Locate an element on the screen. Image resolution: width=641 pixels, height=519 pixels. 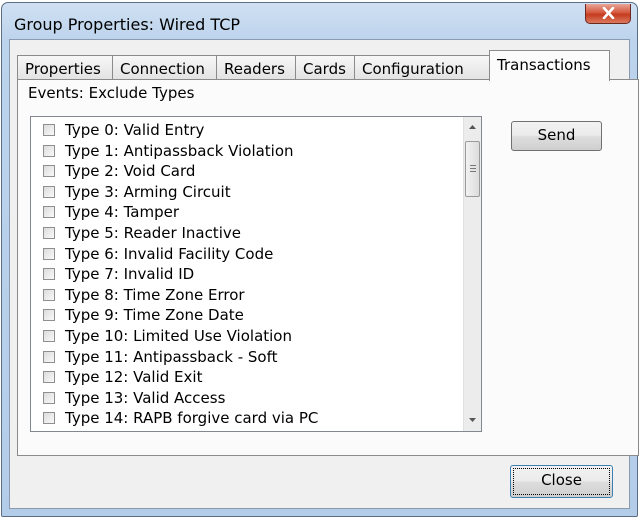
event-type-label: Type 6: Invalid Facility Code is located at coordinates (169, 253).